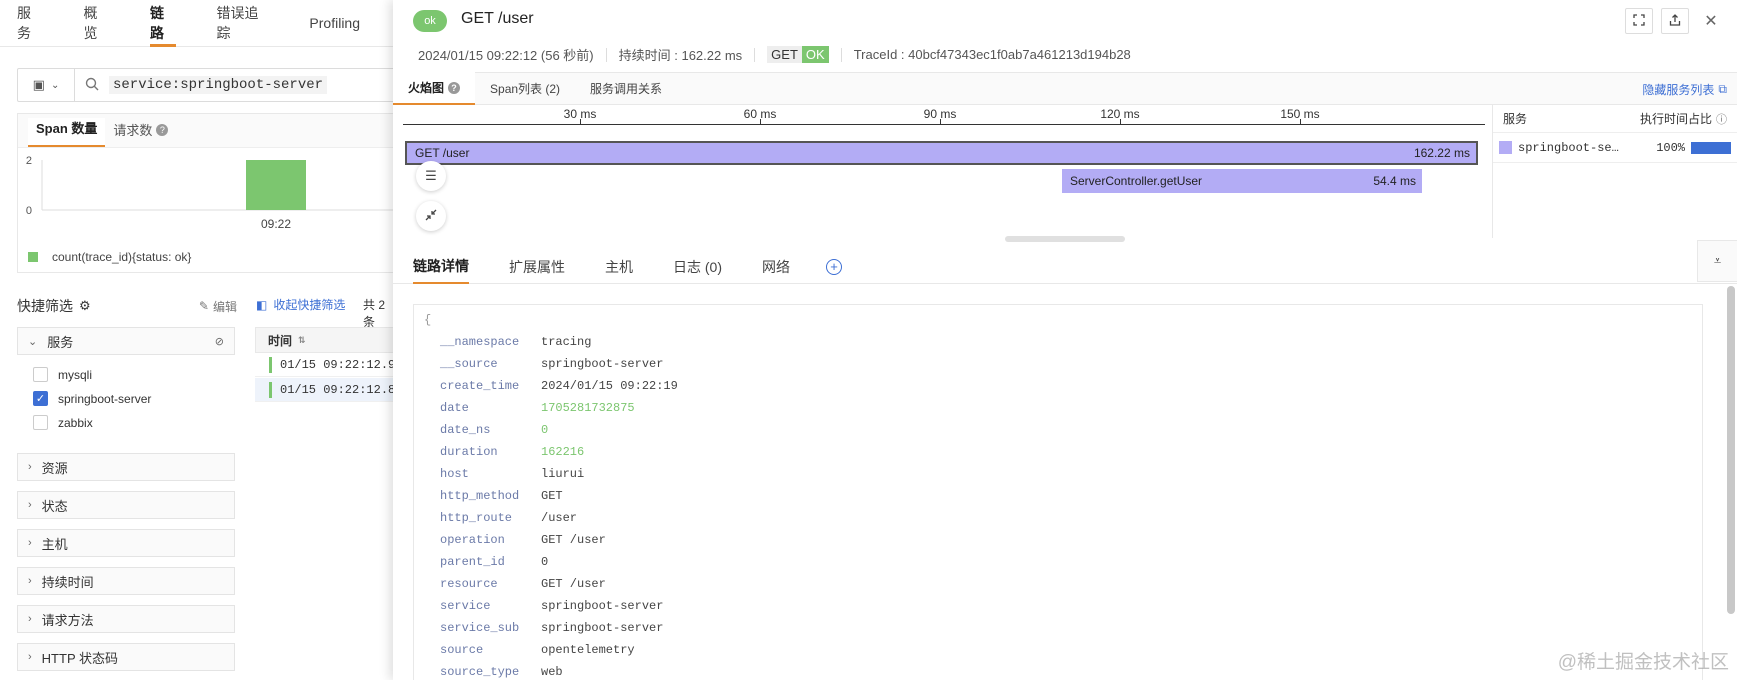 The width and height of the screenshot is (1737, 680). I want to click on attribute-key: source, so click(462, 650).